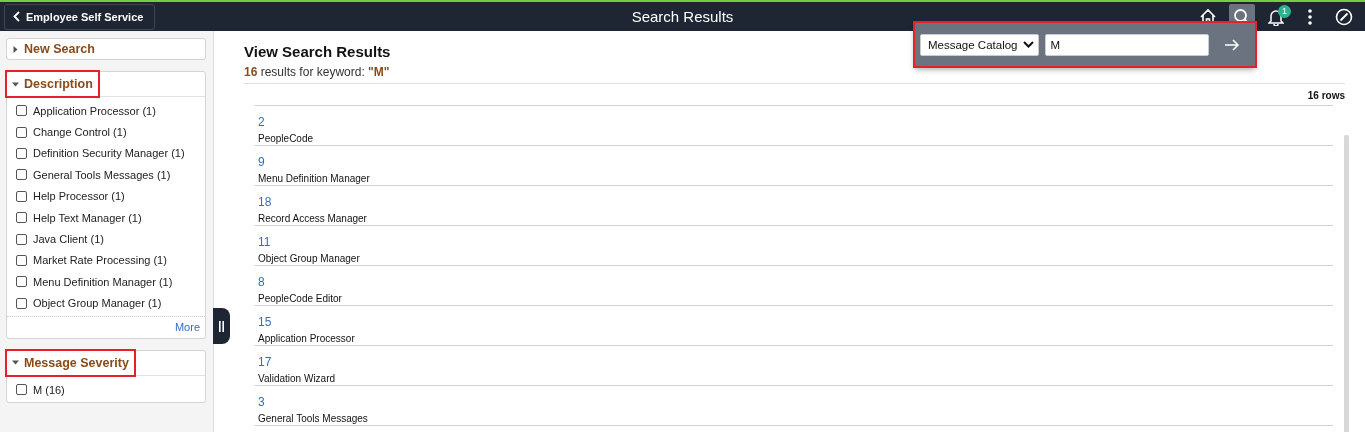  Describe the element at coordinates (97, 303) in the screenshot. I see `facet-option: Object Group Manager (1)` at that location.